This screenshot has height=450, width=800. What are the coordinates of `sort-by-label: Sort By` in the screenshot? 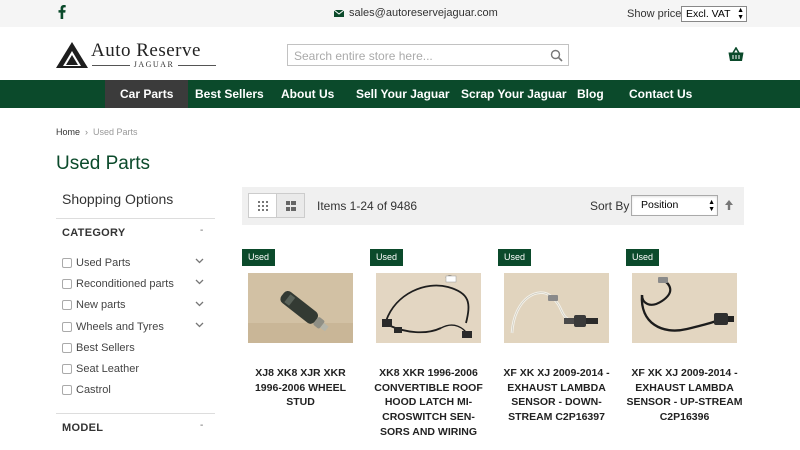 It's located at (610, 206).